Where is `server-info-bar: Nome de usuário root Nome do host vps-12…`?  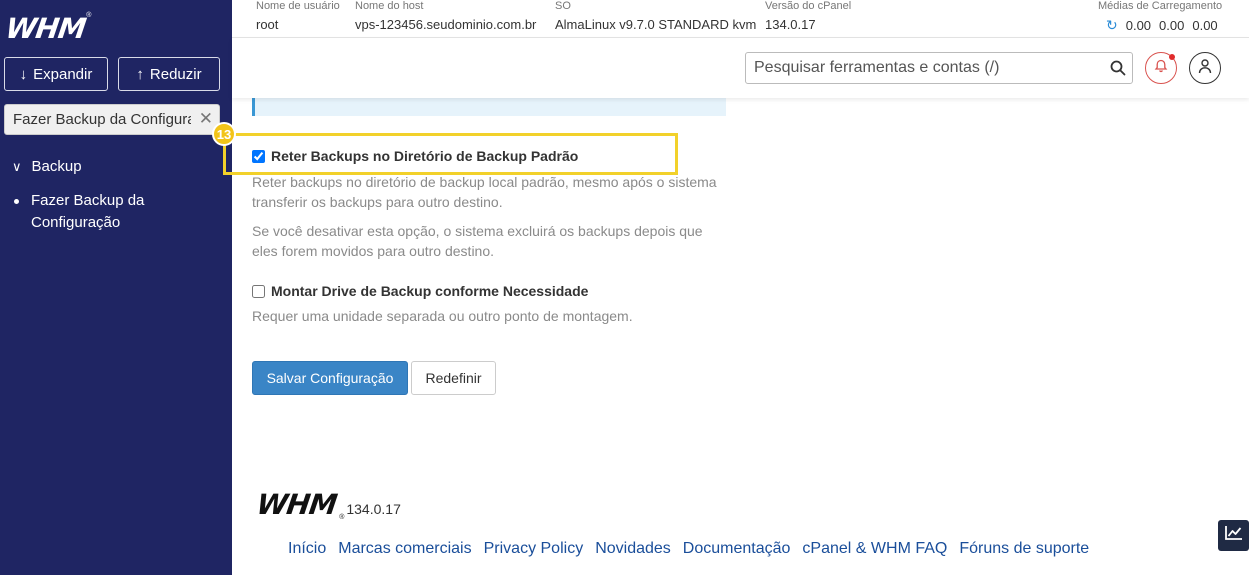 server-info-bar: Nome de usuário root Nome do host vps-12… is located at coordinates (740, 19).